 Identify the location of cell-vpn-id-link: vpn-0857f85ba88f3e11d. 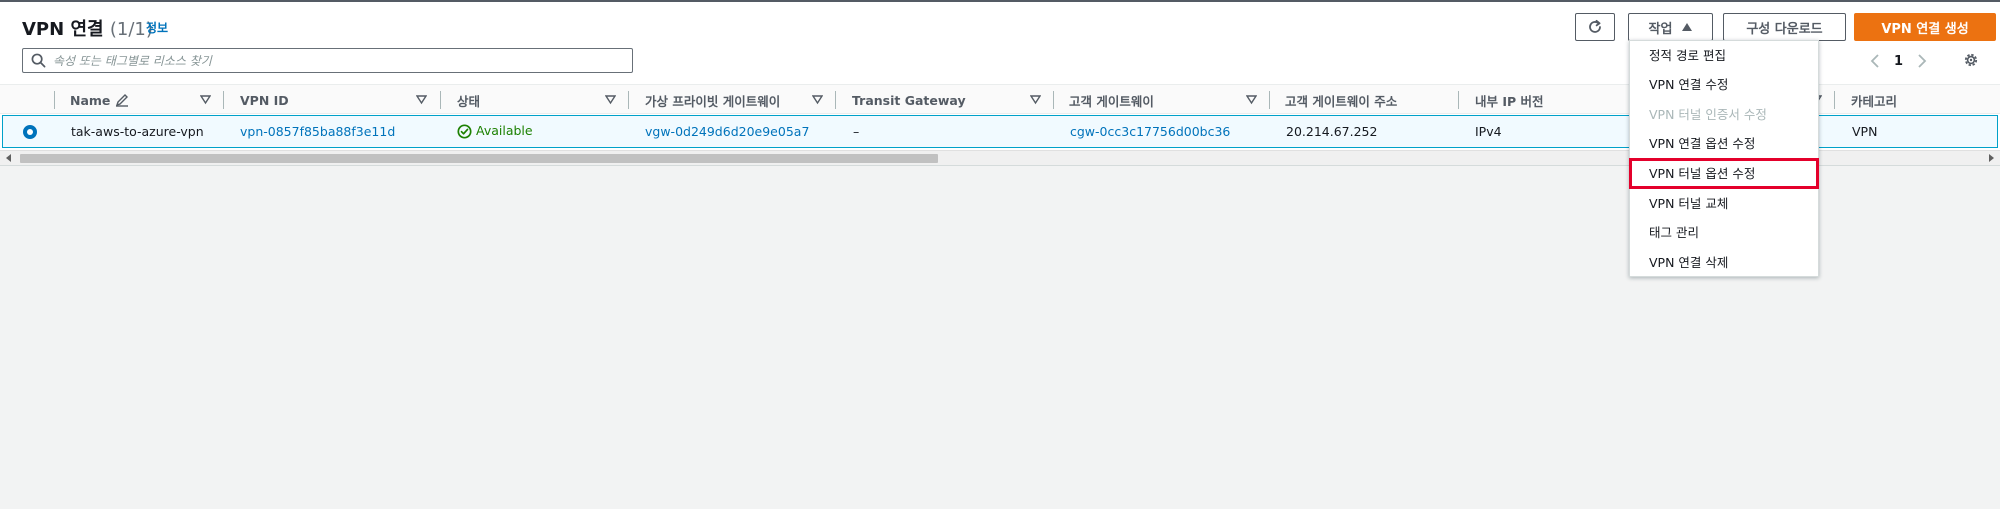
(317, 131).